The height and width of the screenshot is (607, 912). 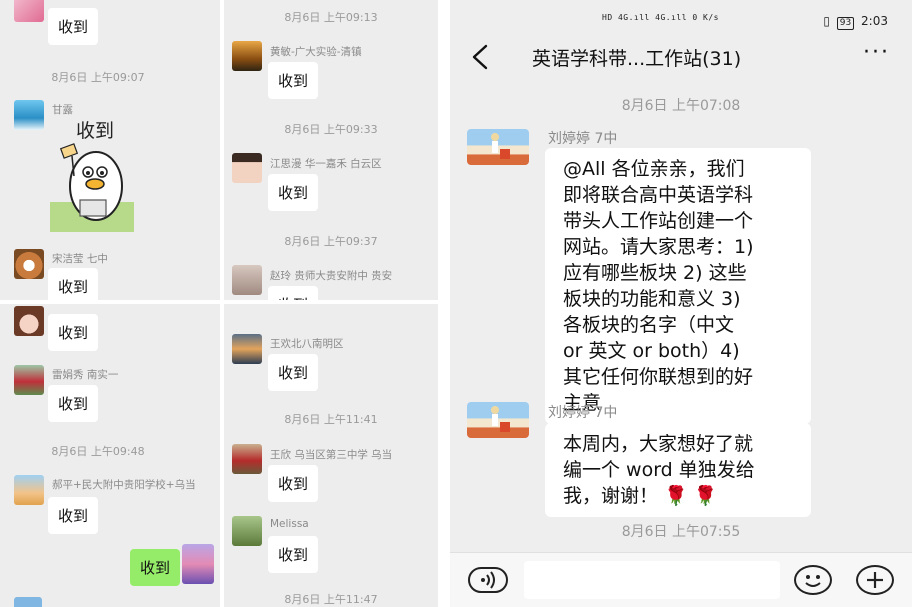 What do you see at coordinates (331, 17) in the screenshot?
I see `timestamp: 8月6日 上午09:13` at bounding box center [331, 17].